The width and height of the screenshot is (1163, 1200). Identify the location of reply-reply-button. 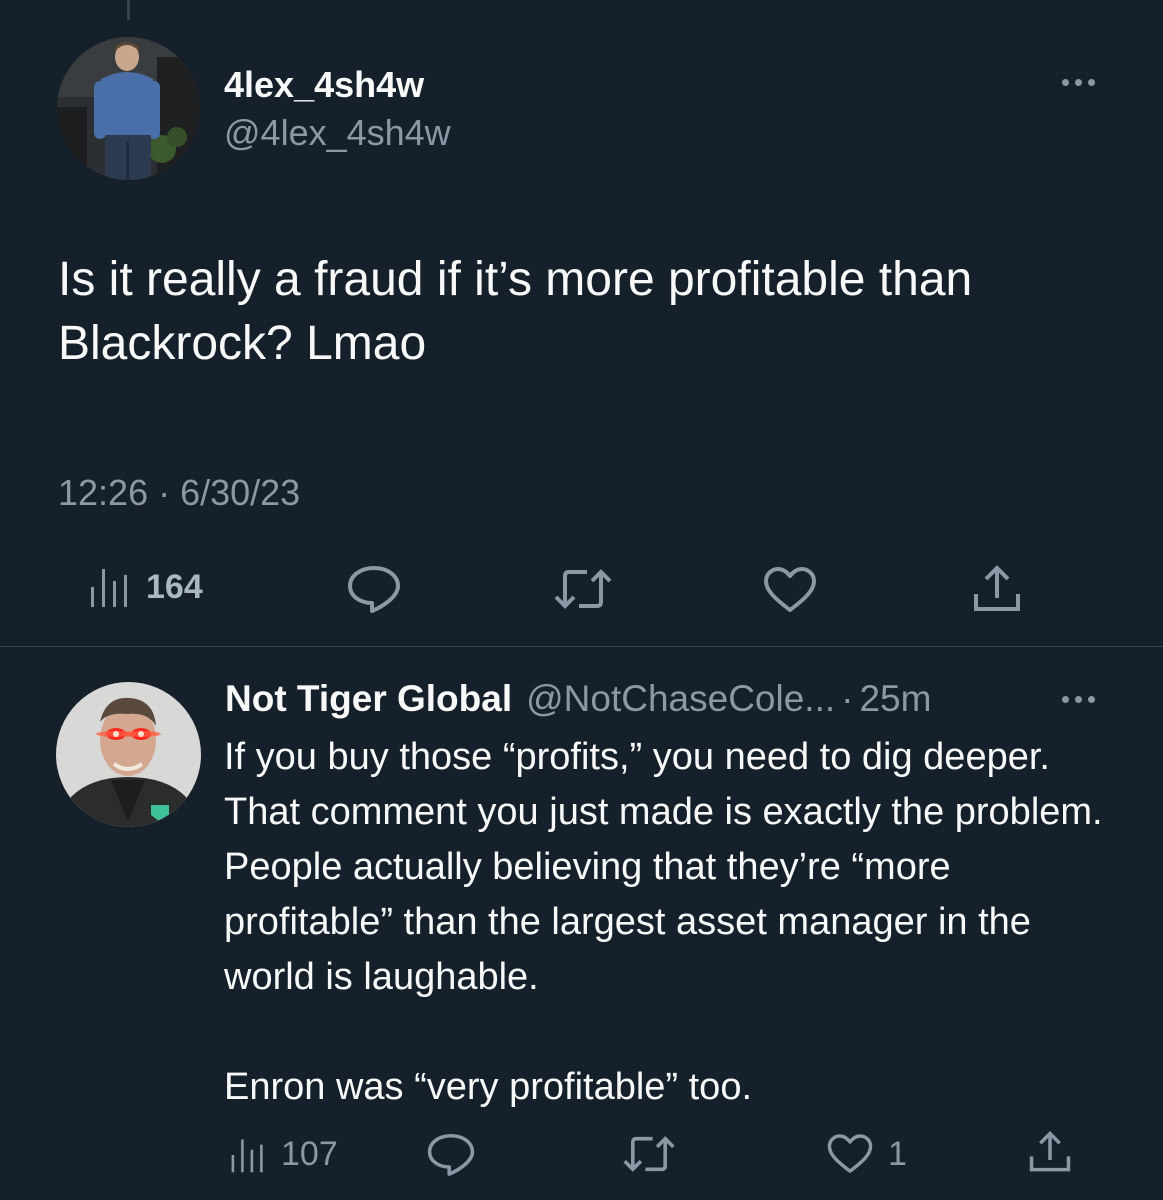
(451, 1154).